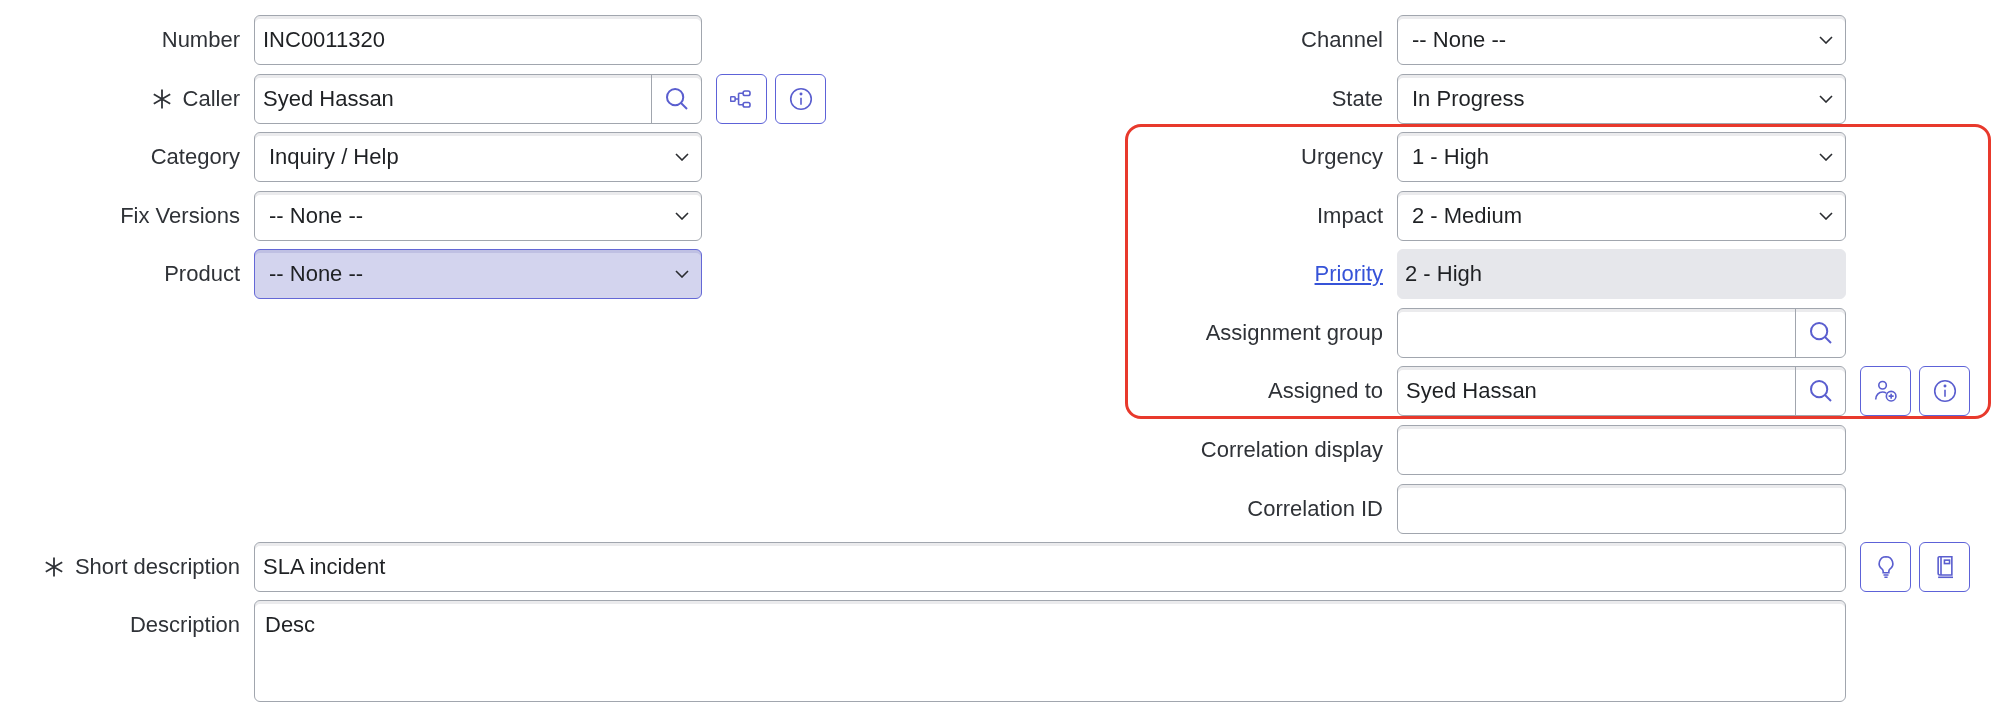  I want to click on lookup-field, so click(1621, 332).